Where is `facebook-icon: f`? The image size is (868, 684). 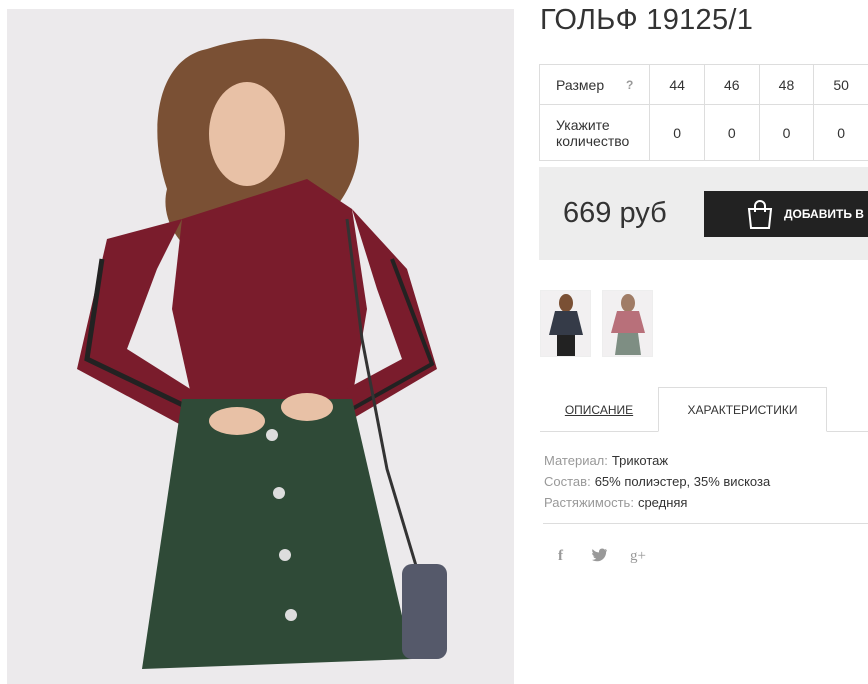
facebook-icon: f is located at coordinates (560, 556).